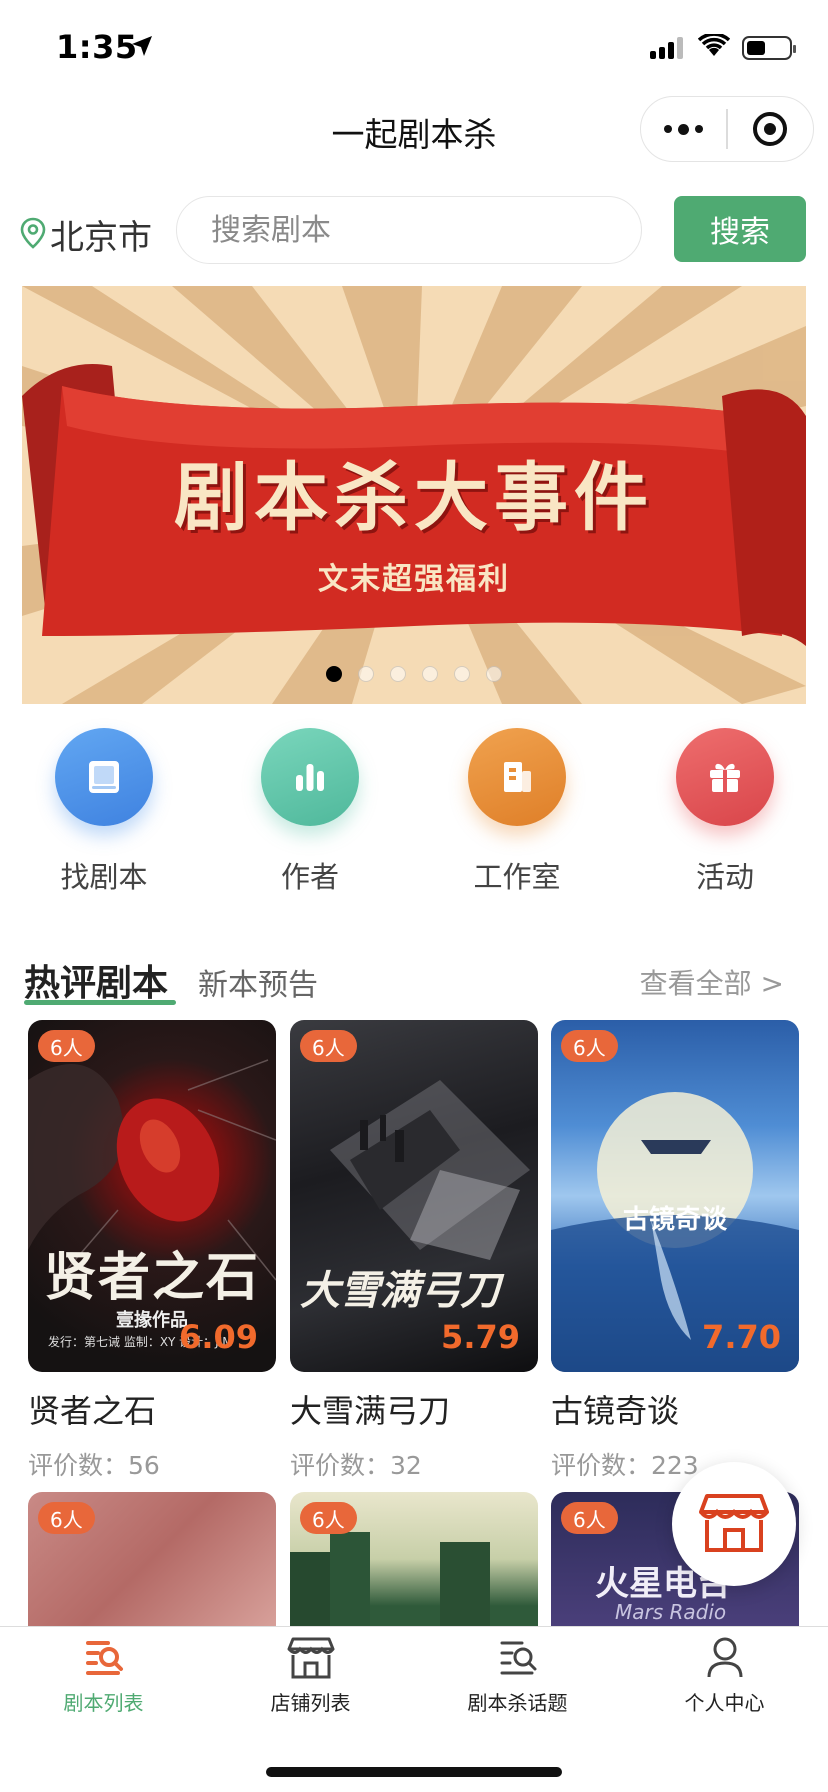 The image size is (828, 1792). Describe the element at coordinates (310, 1703) in the screenshot. I see `tab-label: 店铺列表` at that location.